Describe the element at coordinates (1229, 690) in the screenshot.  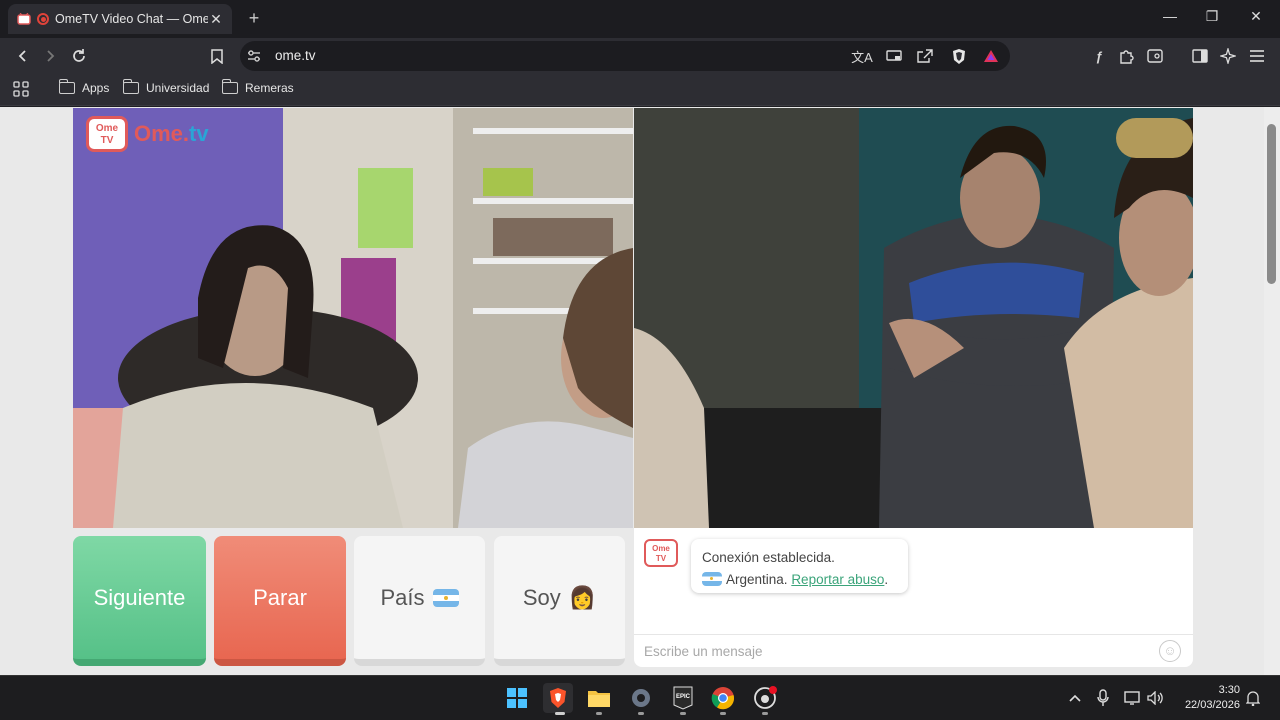
I see `clock-time: 3:30` at that location.